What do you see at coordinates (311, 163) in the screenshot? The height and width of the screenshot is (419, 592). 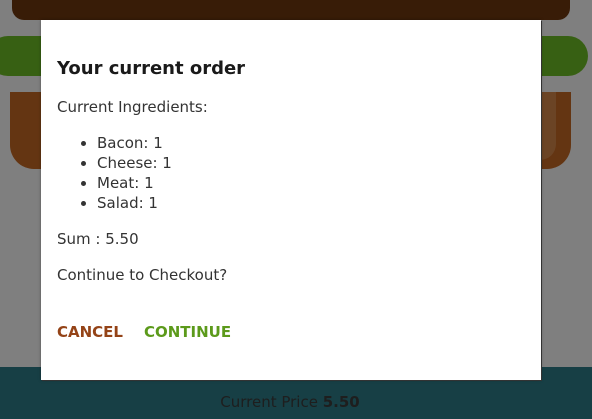 I see `ingredient-item-cheese: Cheese: 1` at bounding box center [311, 163].